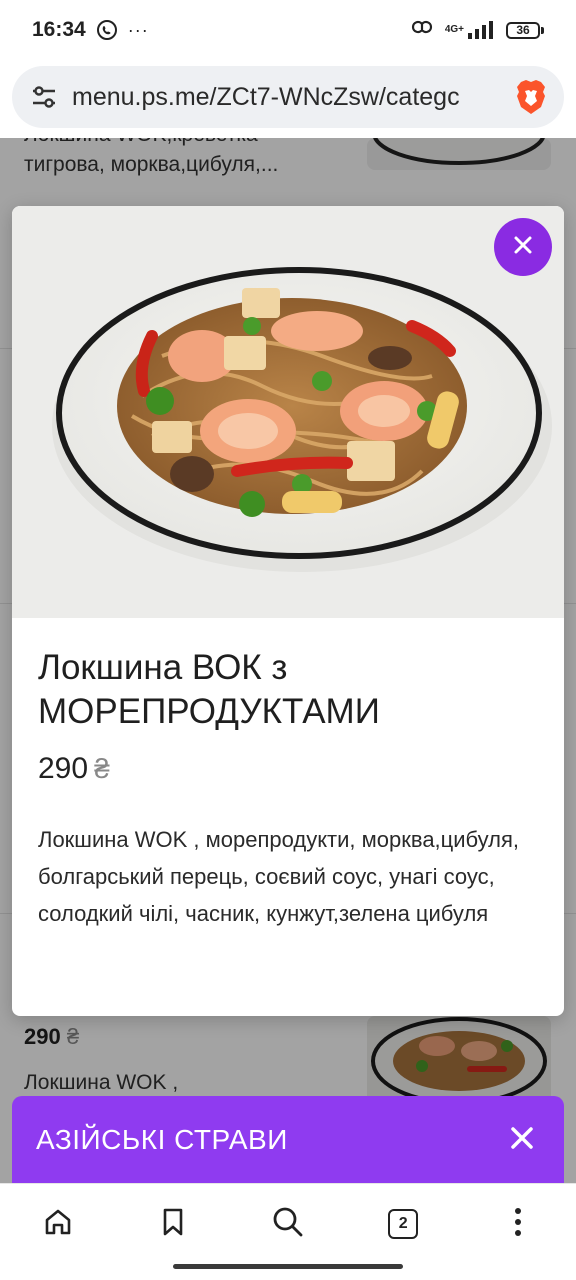  Describe the element at coordinates (162, 1139) in the screenshot. I see `category-label: АЗІЙСЬКІ СТРАВИ` at that location.